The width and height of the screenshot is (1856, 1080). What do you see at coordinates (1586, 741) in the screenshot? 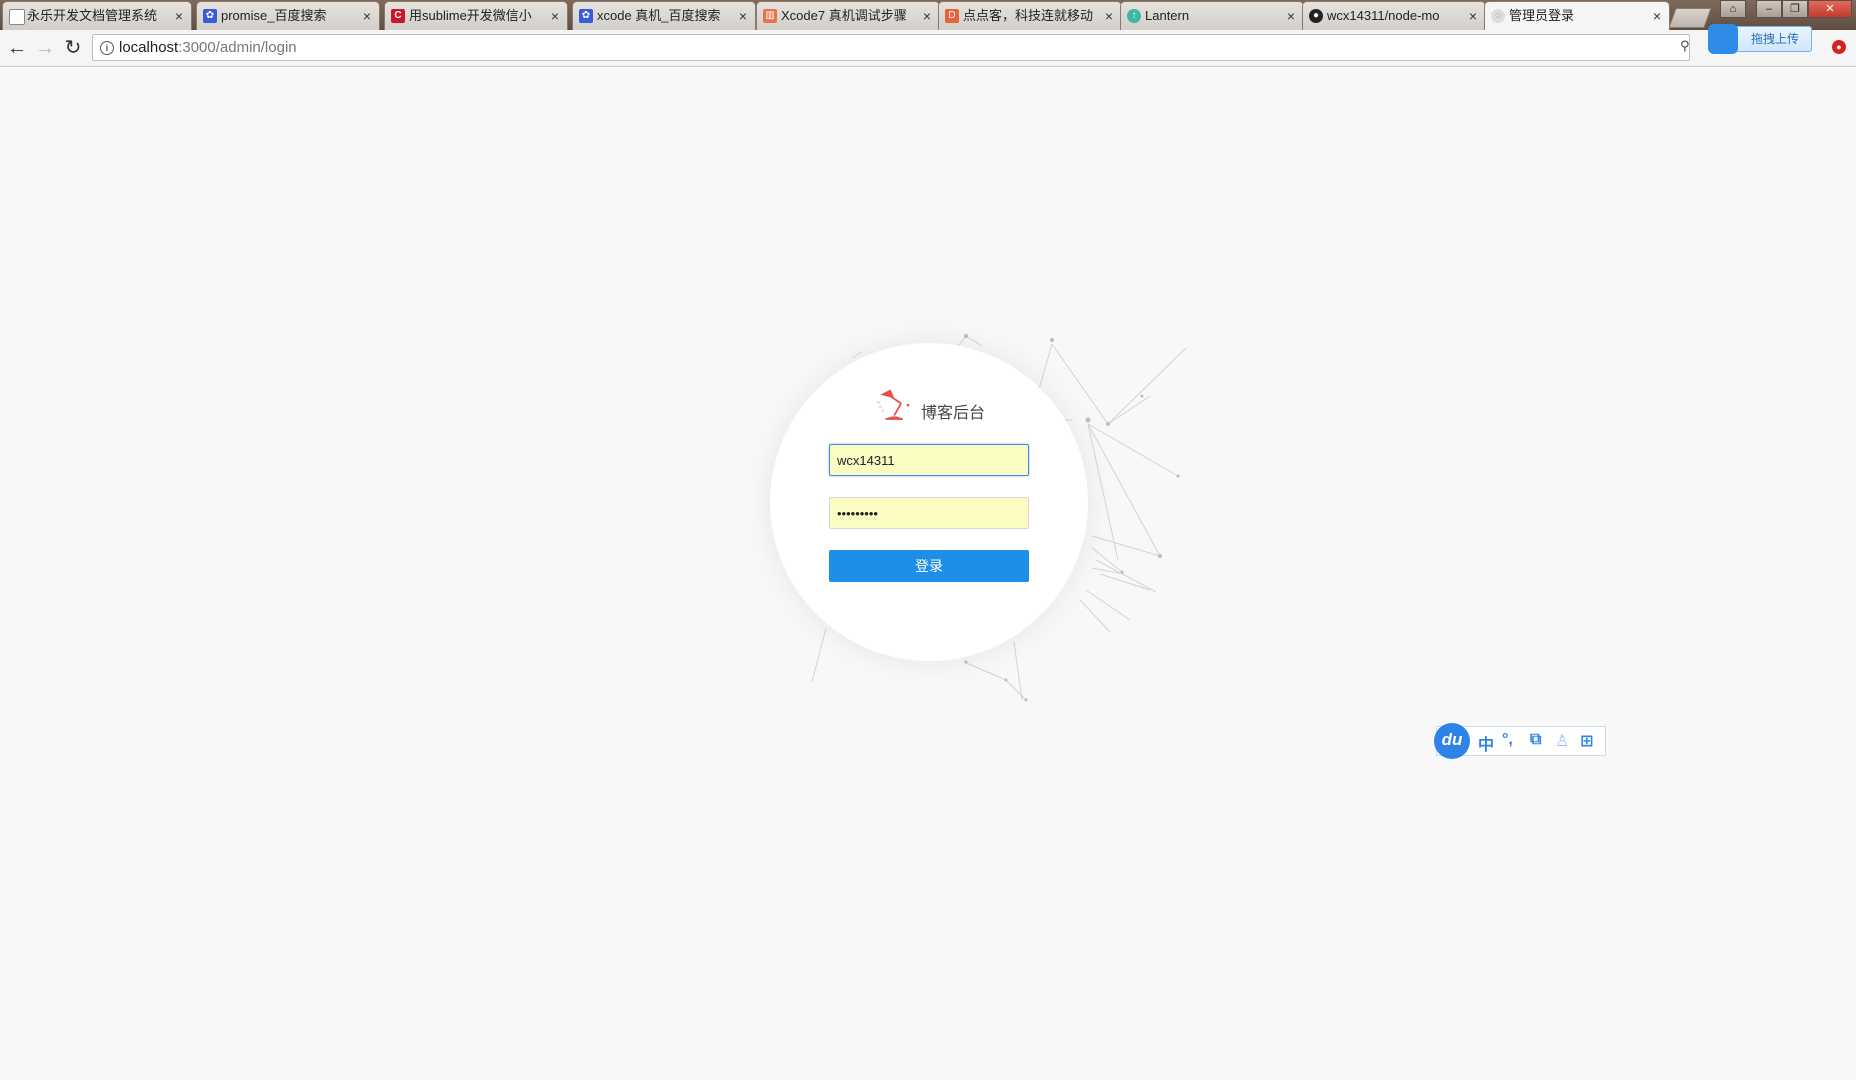
I see `ime-menu-grid-icon: ⊞` at bounding box center [1586, 741].